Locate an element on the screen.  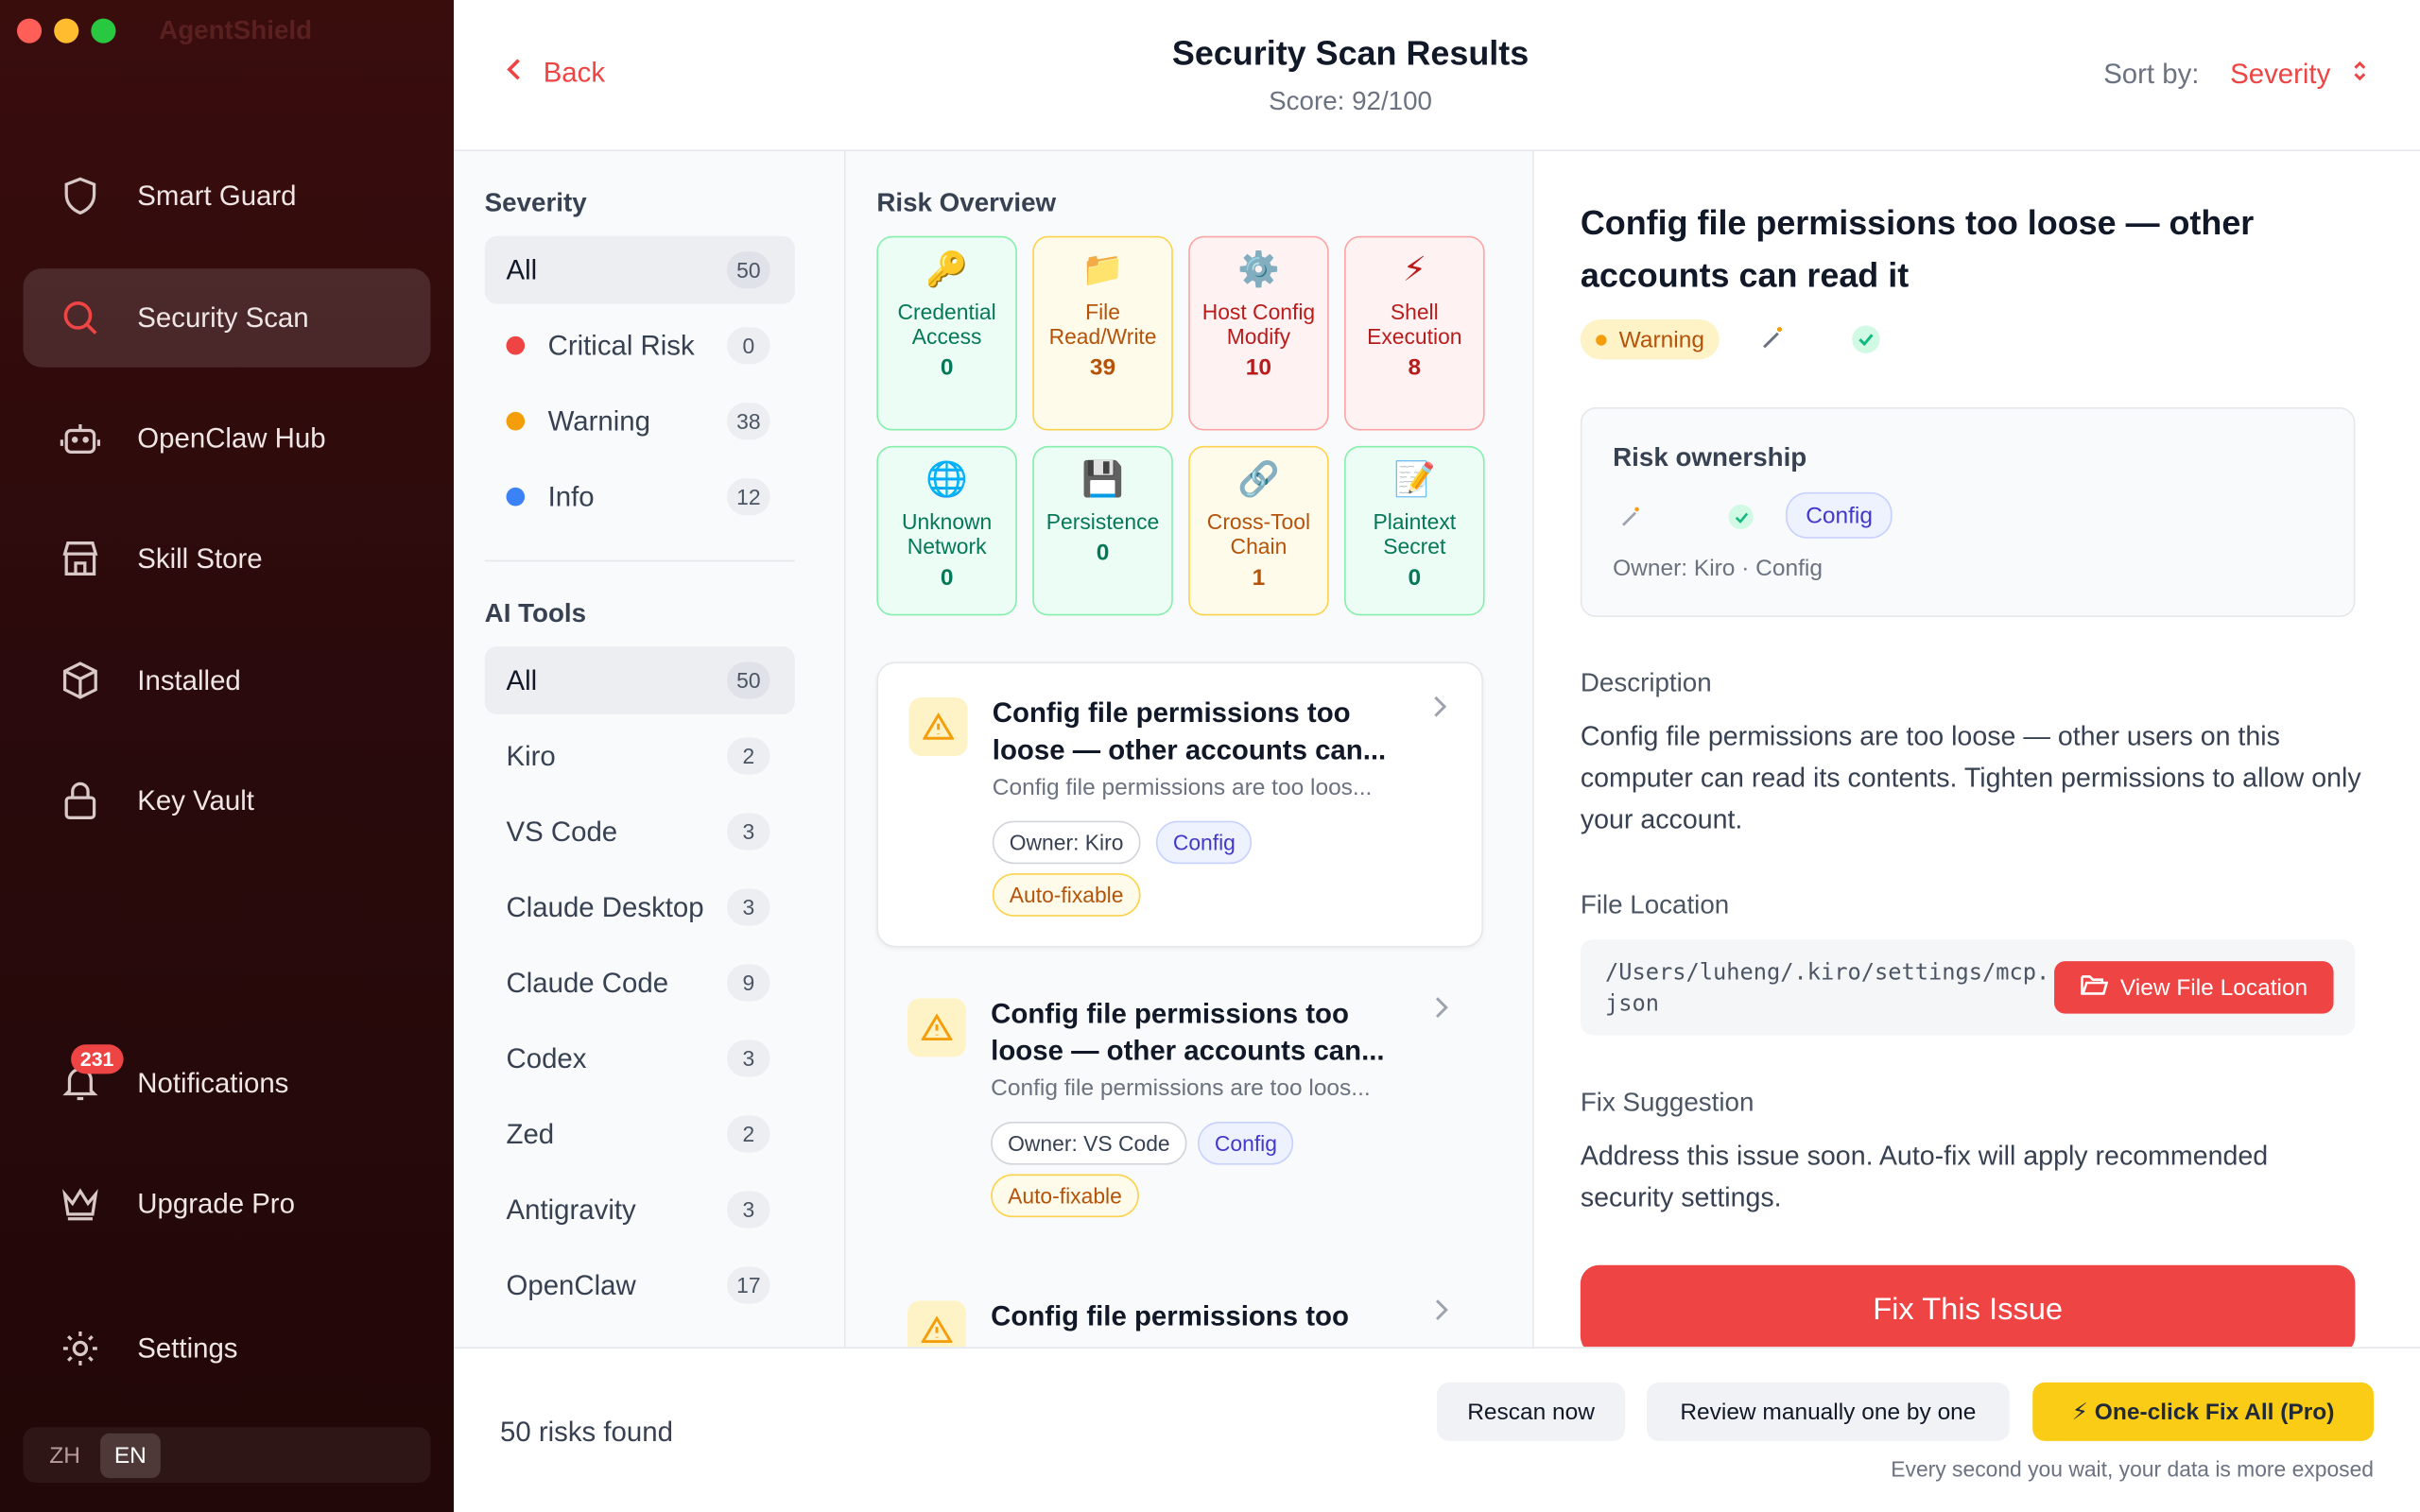
sort-select: Severity is located at coordinates (2298, 75).